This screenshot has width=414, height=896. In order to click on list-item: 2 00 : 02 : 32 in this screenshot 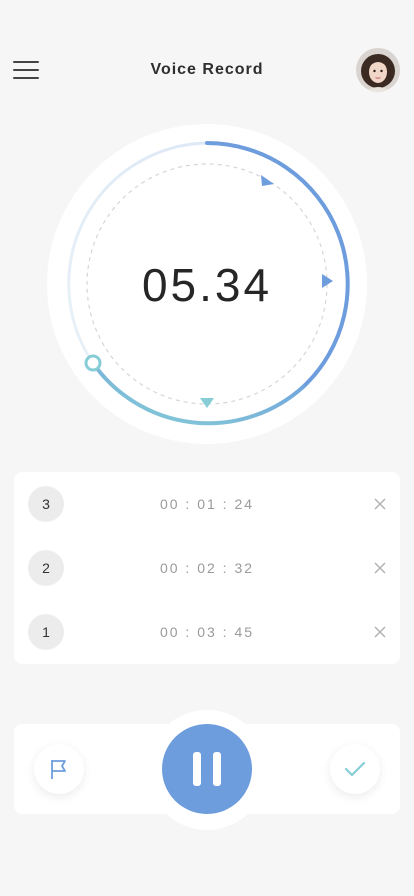, I will do `click(207, 568)`.